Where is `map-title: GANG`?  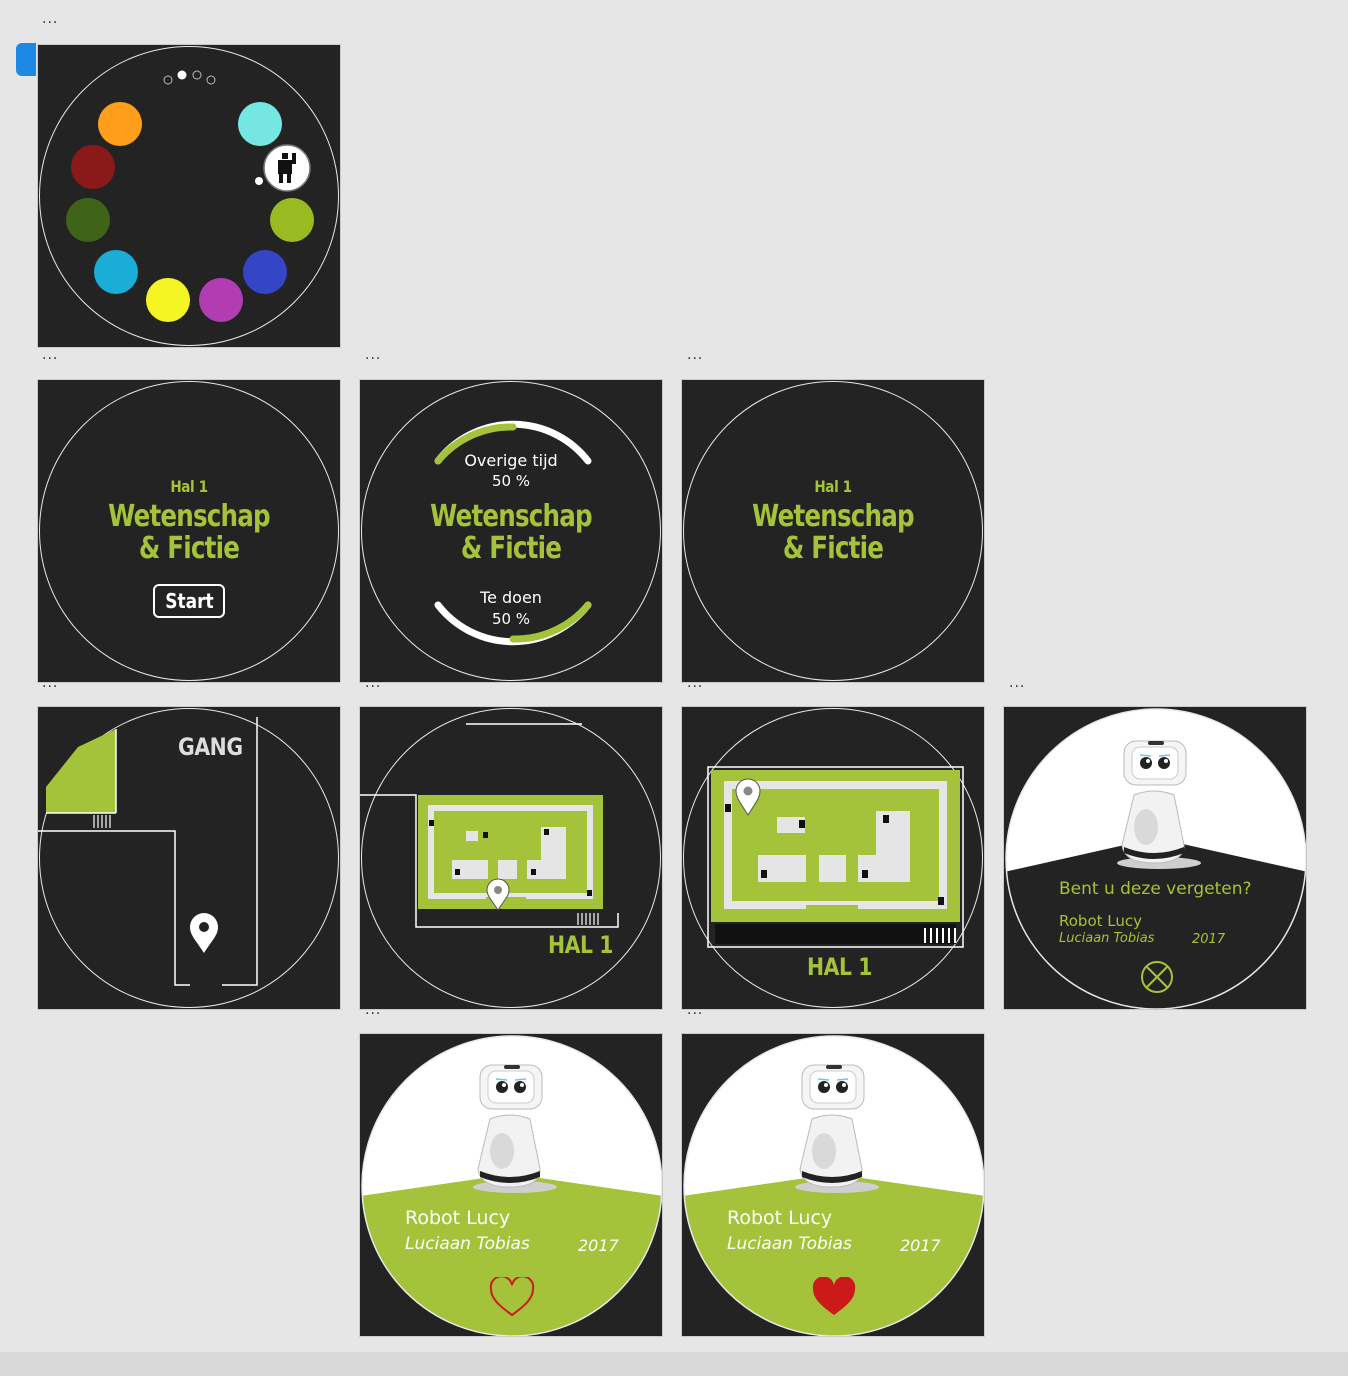 map-title: GANG is located at coordinates (210, 747).